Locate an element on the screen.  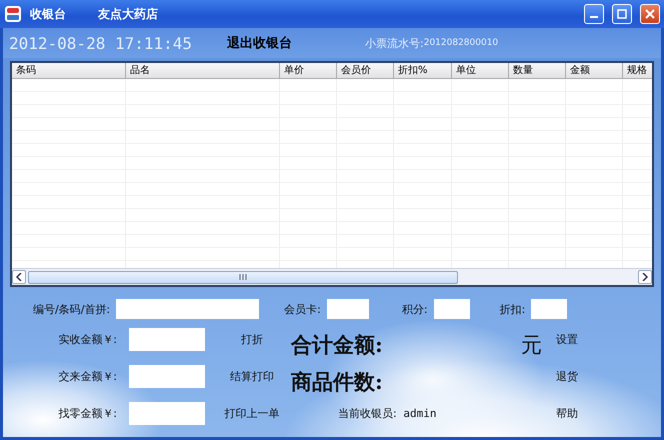
window-title: 收银台 is located at coordinates (48, 14).